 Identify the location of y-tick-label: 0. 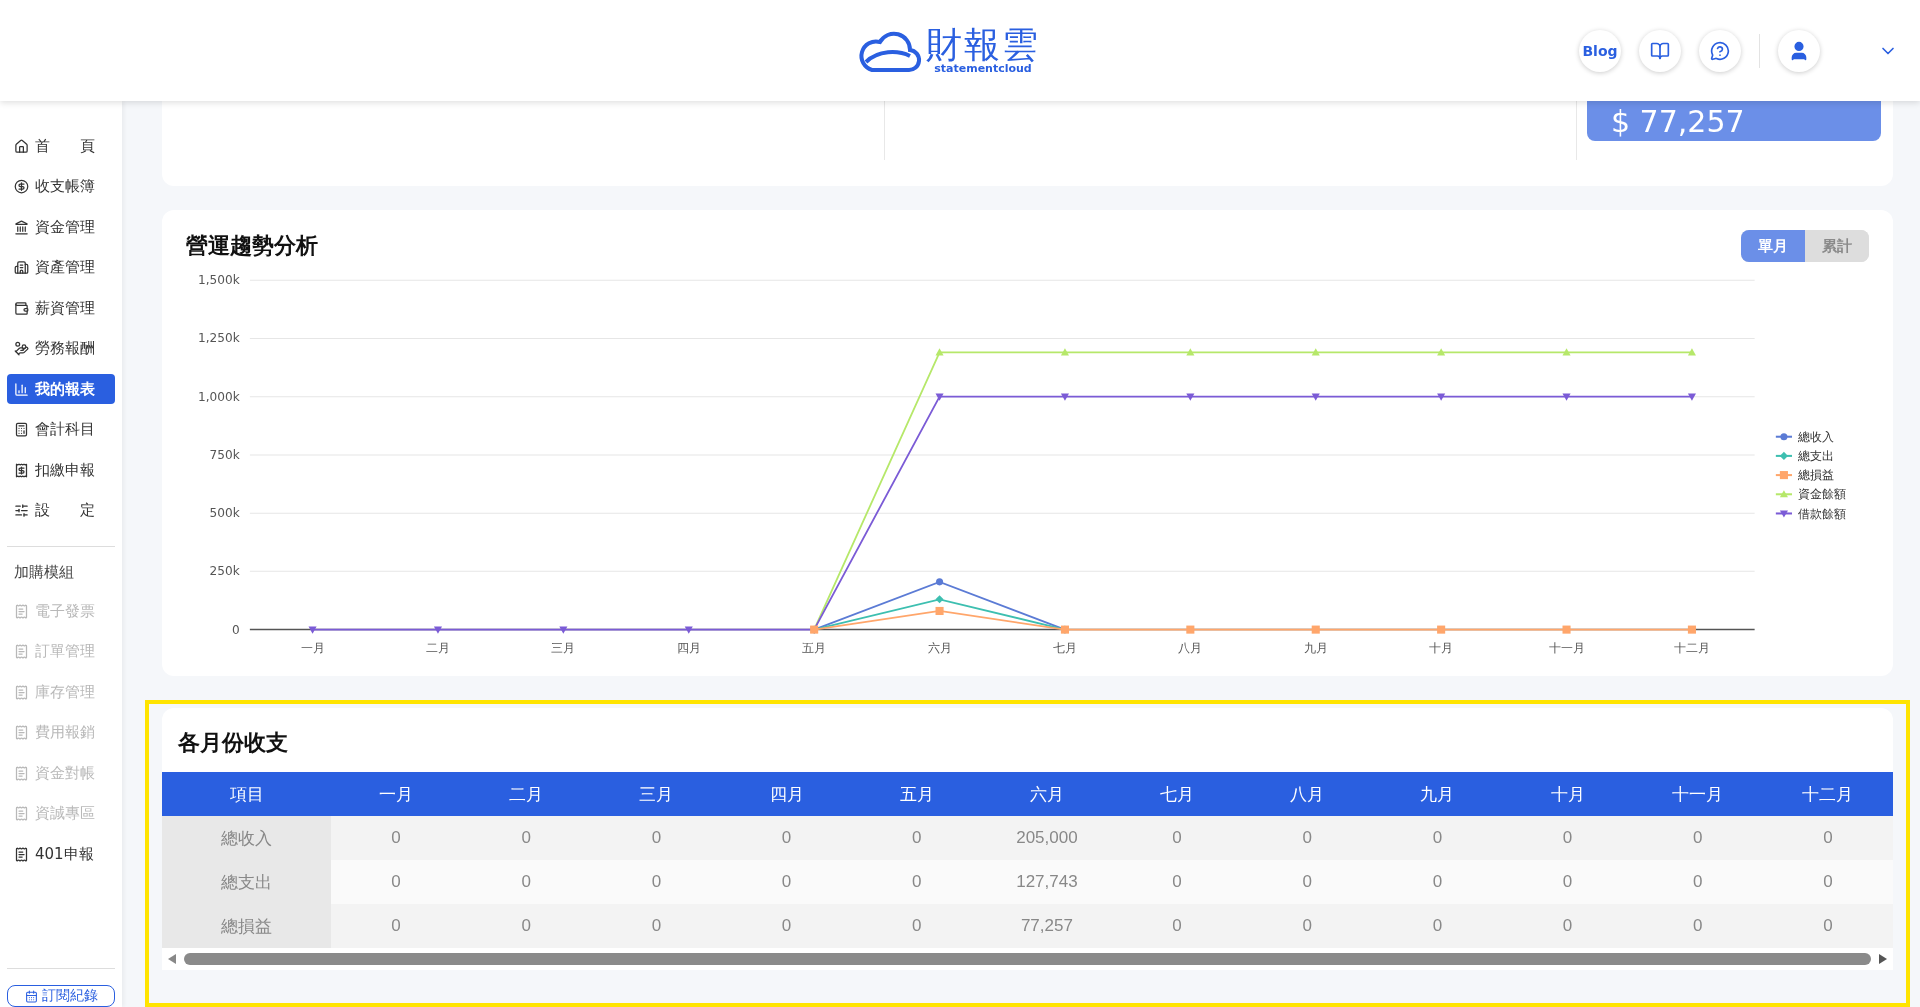
(236, 629).